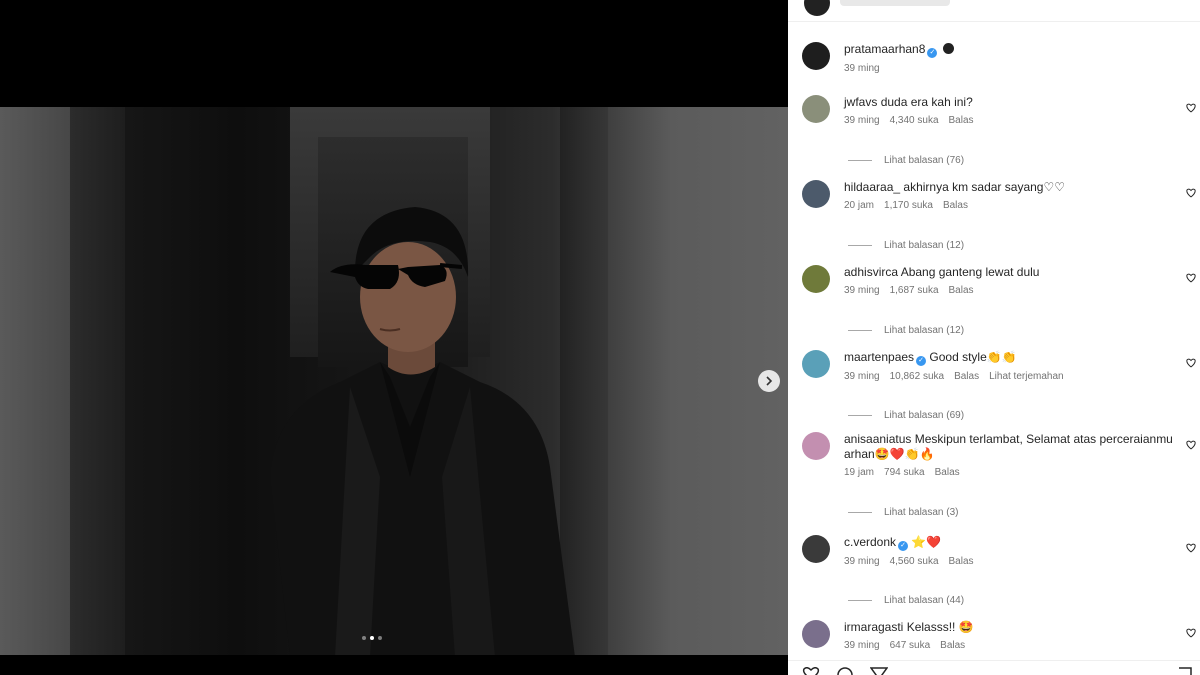 Image resolution: width=1200 pixels, height=675 pixels. What do you see at coordinates (908, 205) in the screenshot?
I see `comment-likes: 1,170 suka` at bounding box center [908, 205].